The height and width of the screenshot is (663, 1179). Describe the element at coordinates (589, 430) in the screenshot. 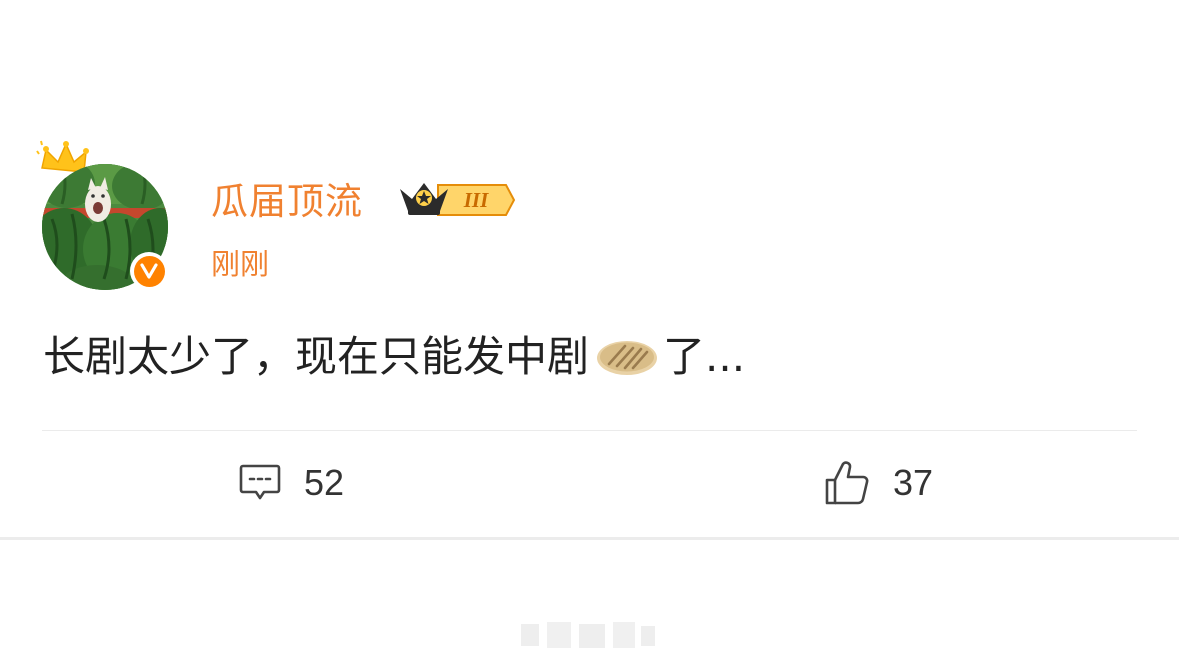

I see `divider` at that location.